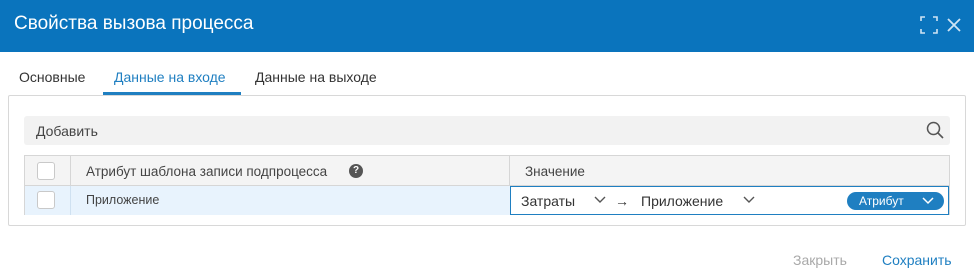 This screenshot has width=974, height=280. Describe the element at coordinates (548, 201) in the screenshot. I see `source-select: Затраты` at that location.